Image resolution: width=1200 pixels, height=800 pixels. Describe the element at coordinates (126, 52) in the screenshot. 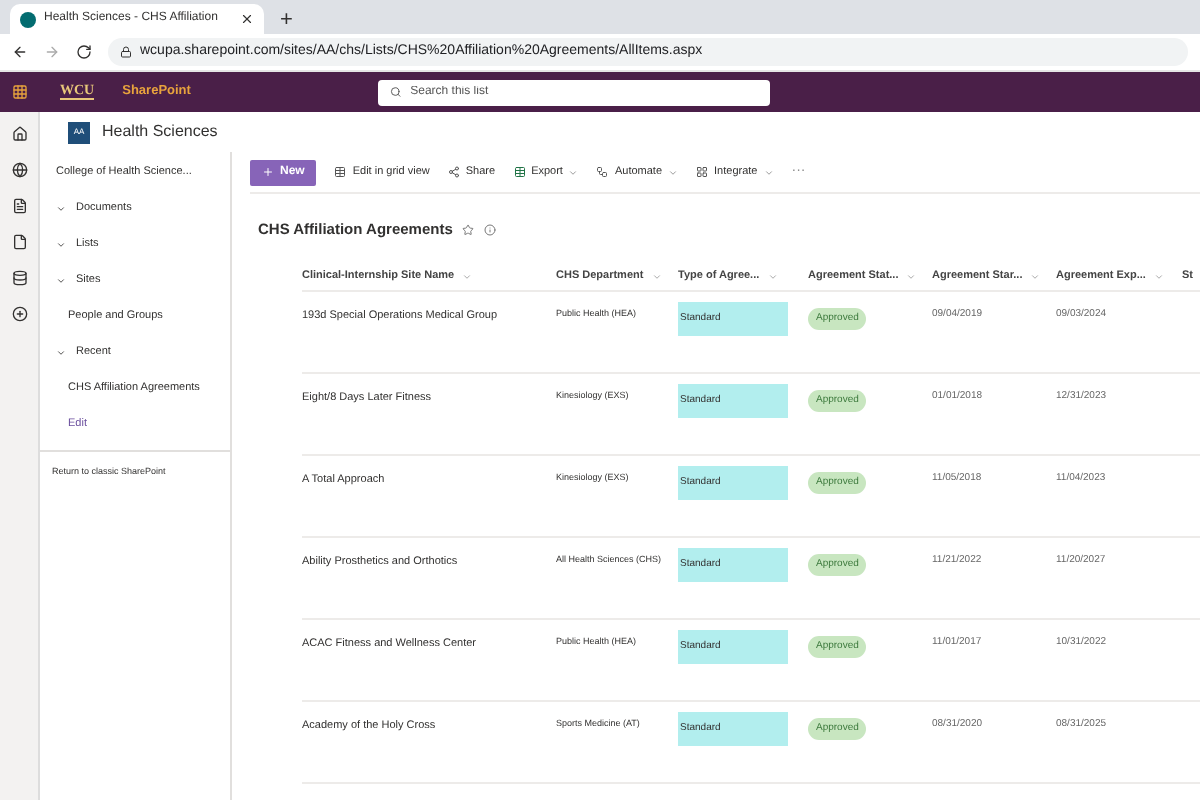

I see `lock-icon` at that location.